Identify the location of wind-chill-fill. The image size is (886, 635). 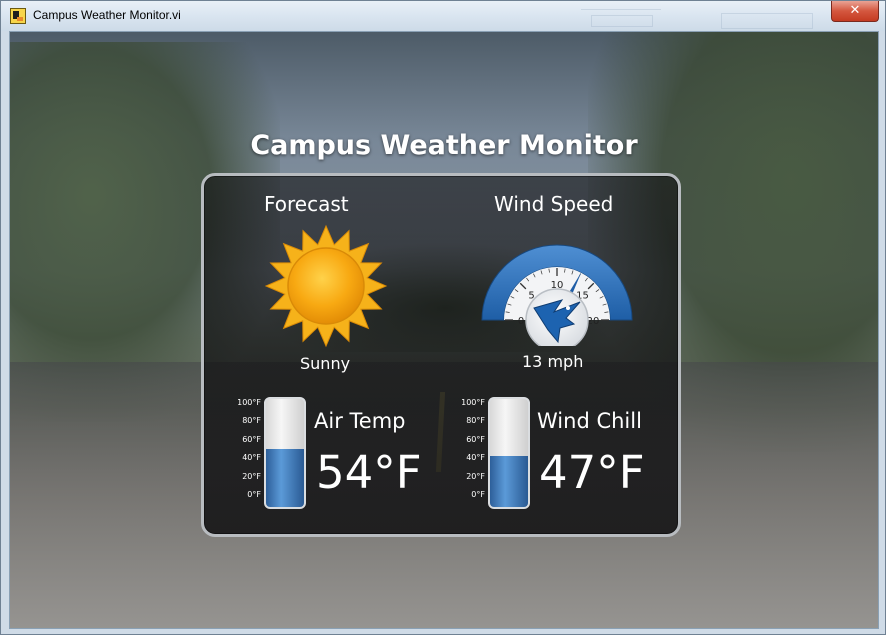
(509, 481).